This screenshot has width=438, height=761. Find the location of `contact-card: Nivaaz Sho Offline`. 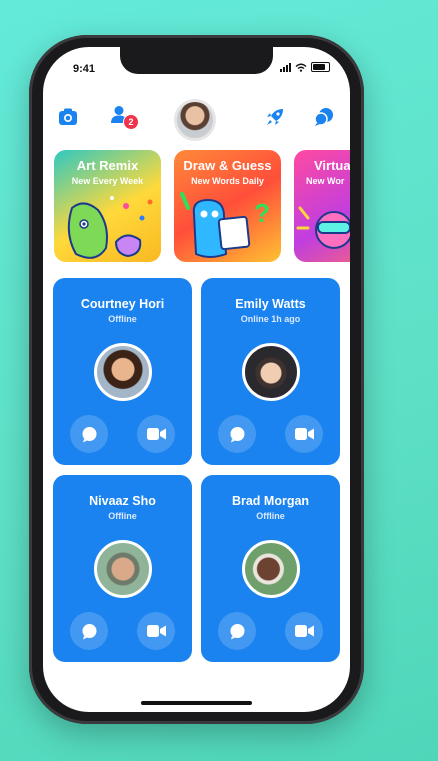

contact-card: Nivaaz Sho Offline is located at coordinates (122, 568).